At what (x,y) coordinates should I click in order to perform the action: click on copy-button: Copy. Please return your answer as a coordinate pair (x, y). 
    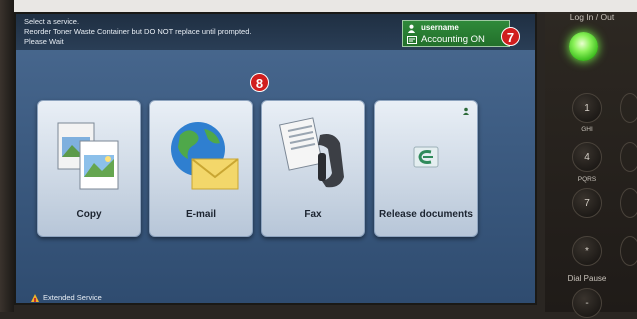
    Looking at the image, I should click on (89, 168).